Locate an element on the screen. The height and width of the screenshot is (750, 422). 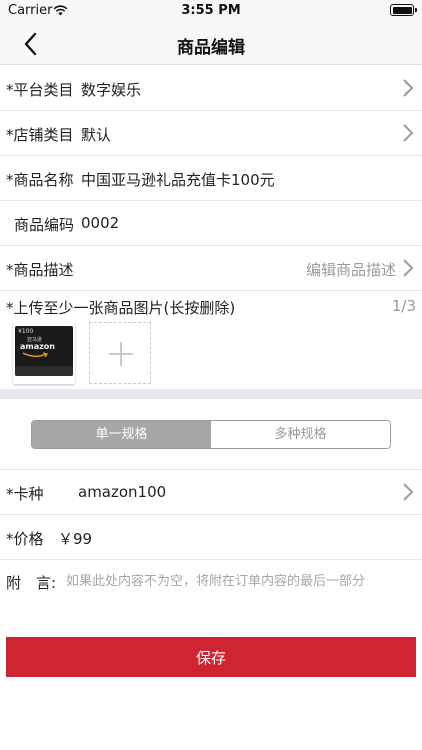
card-type-label: *卡种 is located at coordinates (25, 494).